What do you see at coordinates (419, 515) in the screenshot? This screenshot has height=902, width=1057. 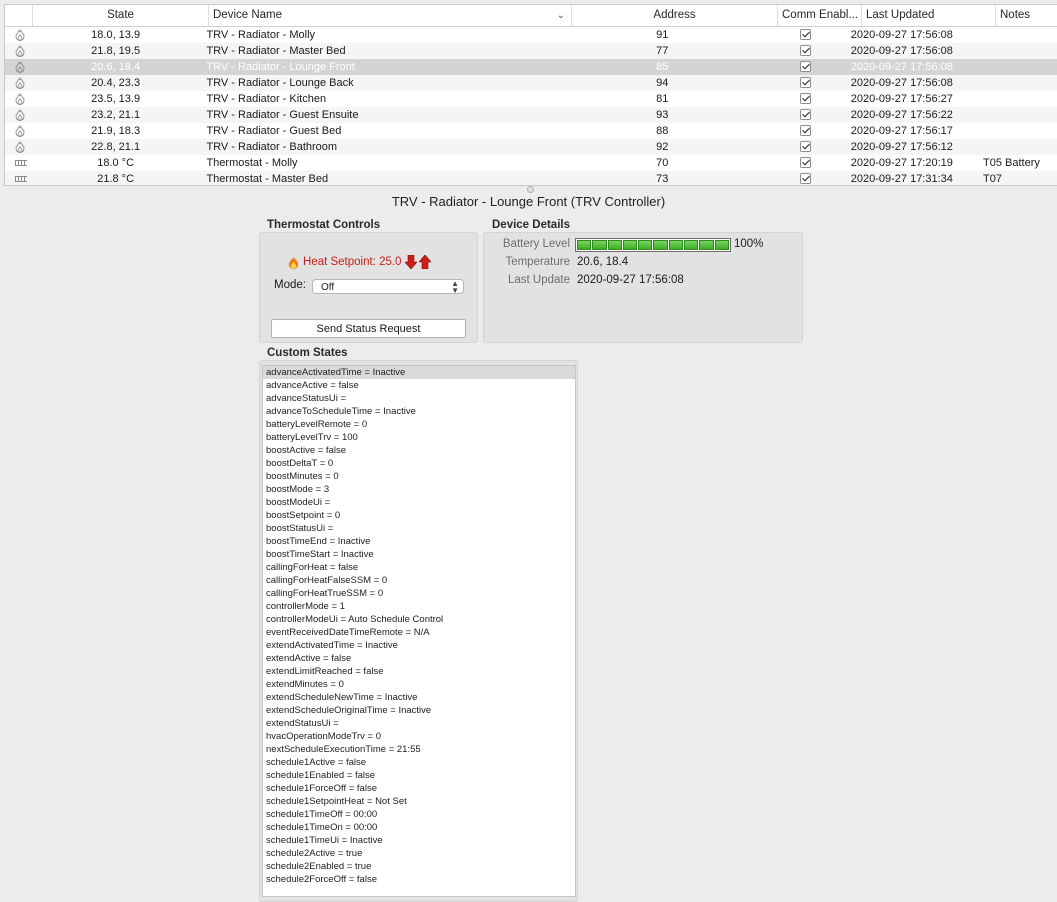 I see `custom-state-item: boostSetpoint = 0` at bounding box center [419, 515].